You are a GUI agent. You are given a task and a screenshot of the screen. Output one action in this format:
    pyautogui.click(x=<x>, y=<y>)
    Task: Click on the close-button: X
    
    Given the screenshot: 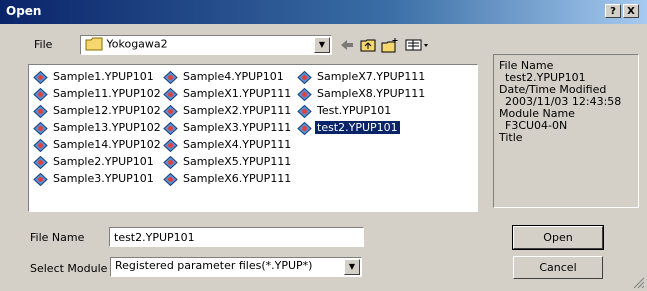 What is the action you would take?
    pyautogui.click(x=631, y=11)
    